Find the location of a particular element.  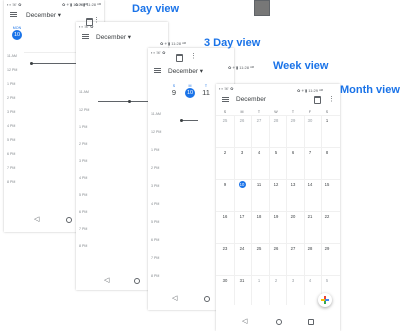

month-day-cell: 18 is located at coordinates (259, 216).